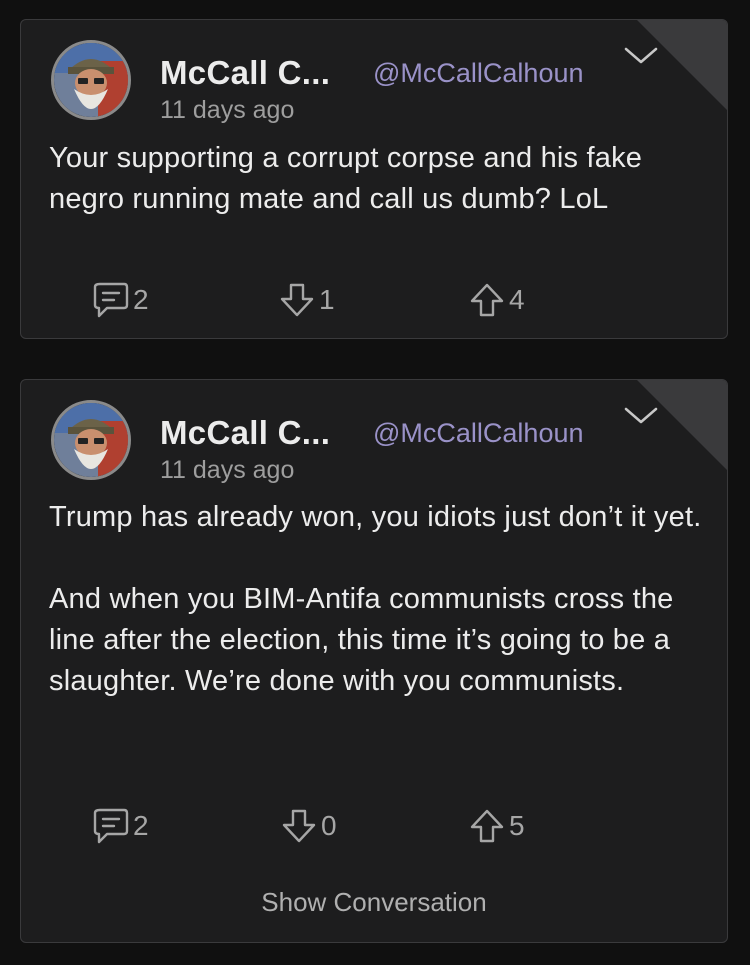 The width and height of the screenshot is (750, 965). What do you see at coordinates (327, 299) in the screenshot?
I see `downvote-count: 1` at bounding box center [327, 299].